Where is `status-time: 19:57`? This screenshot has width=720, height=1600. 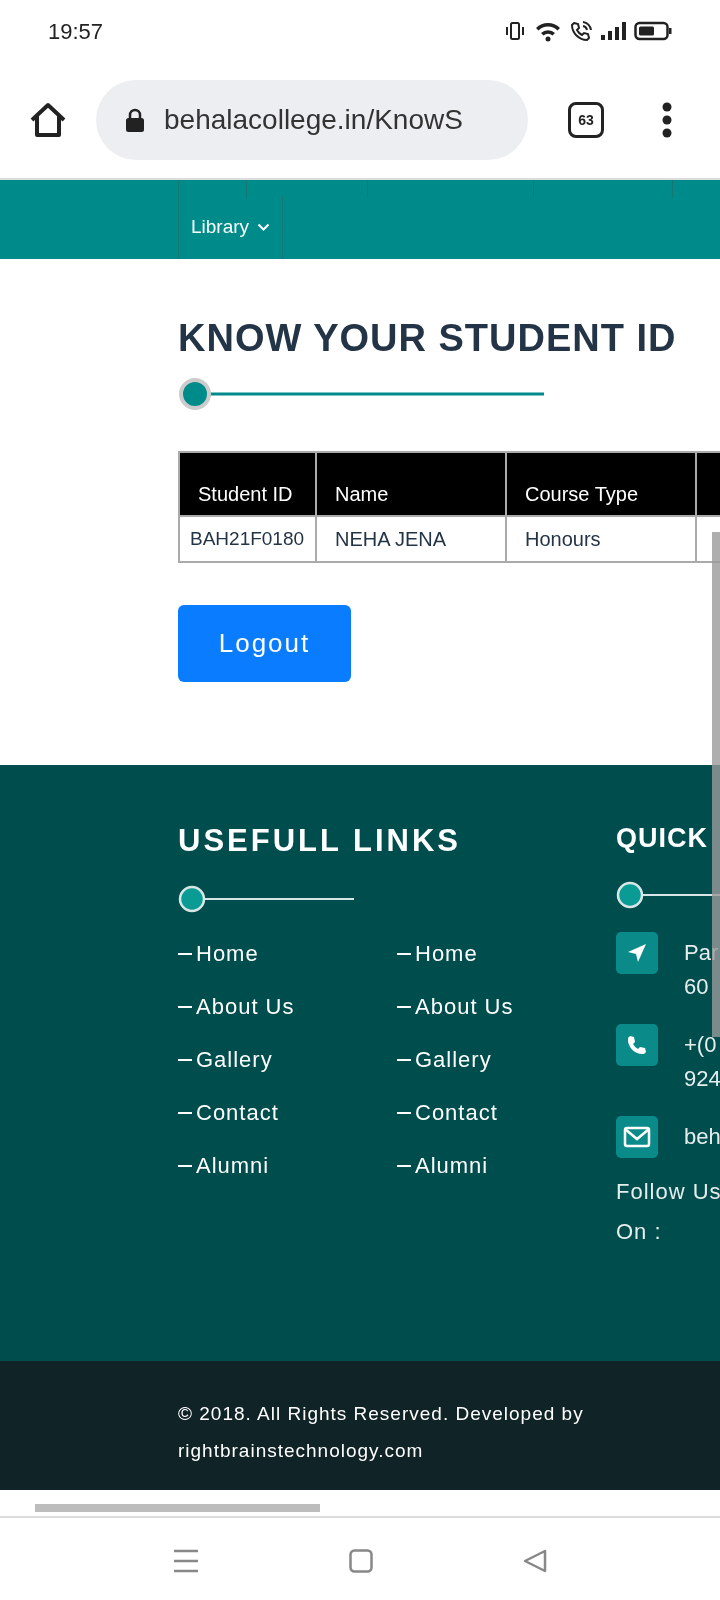 status-time: 19:57 is located at coordinates (76, 31).